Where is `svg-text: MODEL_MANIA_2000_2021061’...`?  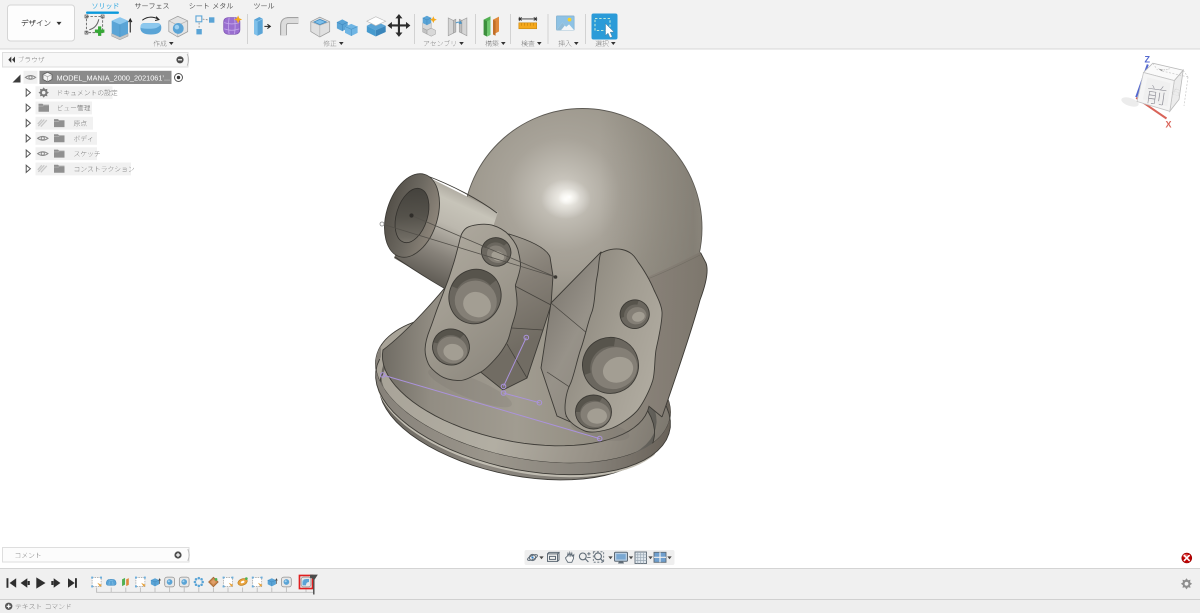 svg-text: MODEL_MANIA_2000_2021061’... is located at coordinates (114, 77).